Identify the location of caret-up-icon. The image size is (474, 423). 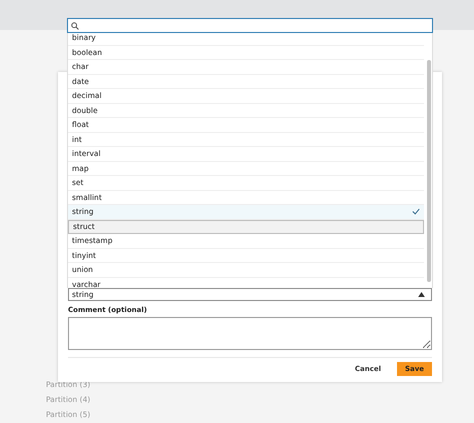
(421, 294).